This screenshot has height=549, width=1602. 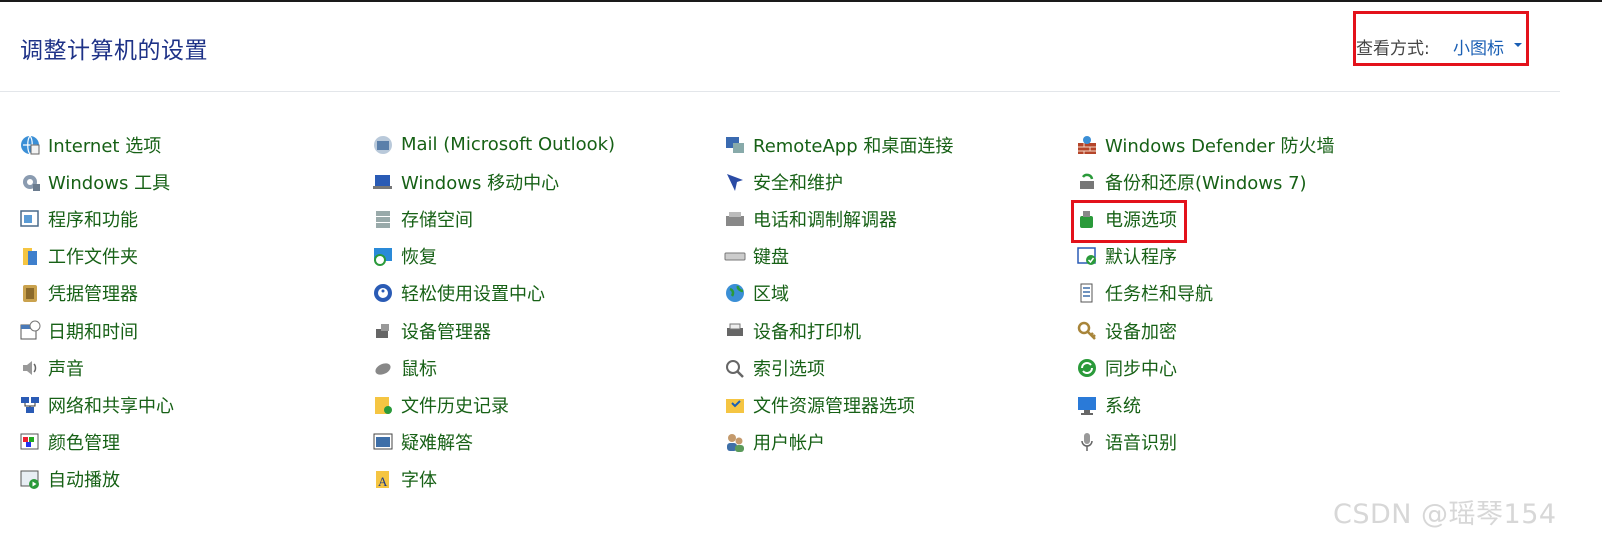 I want to click on control-panel-item-mobility-center: Windows 移动中心, so click(x=493, y=181).